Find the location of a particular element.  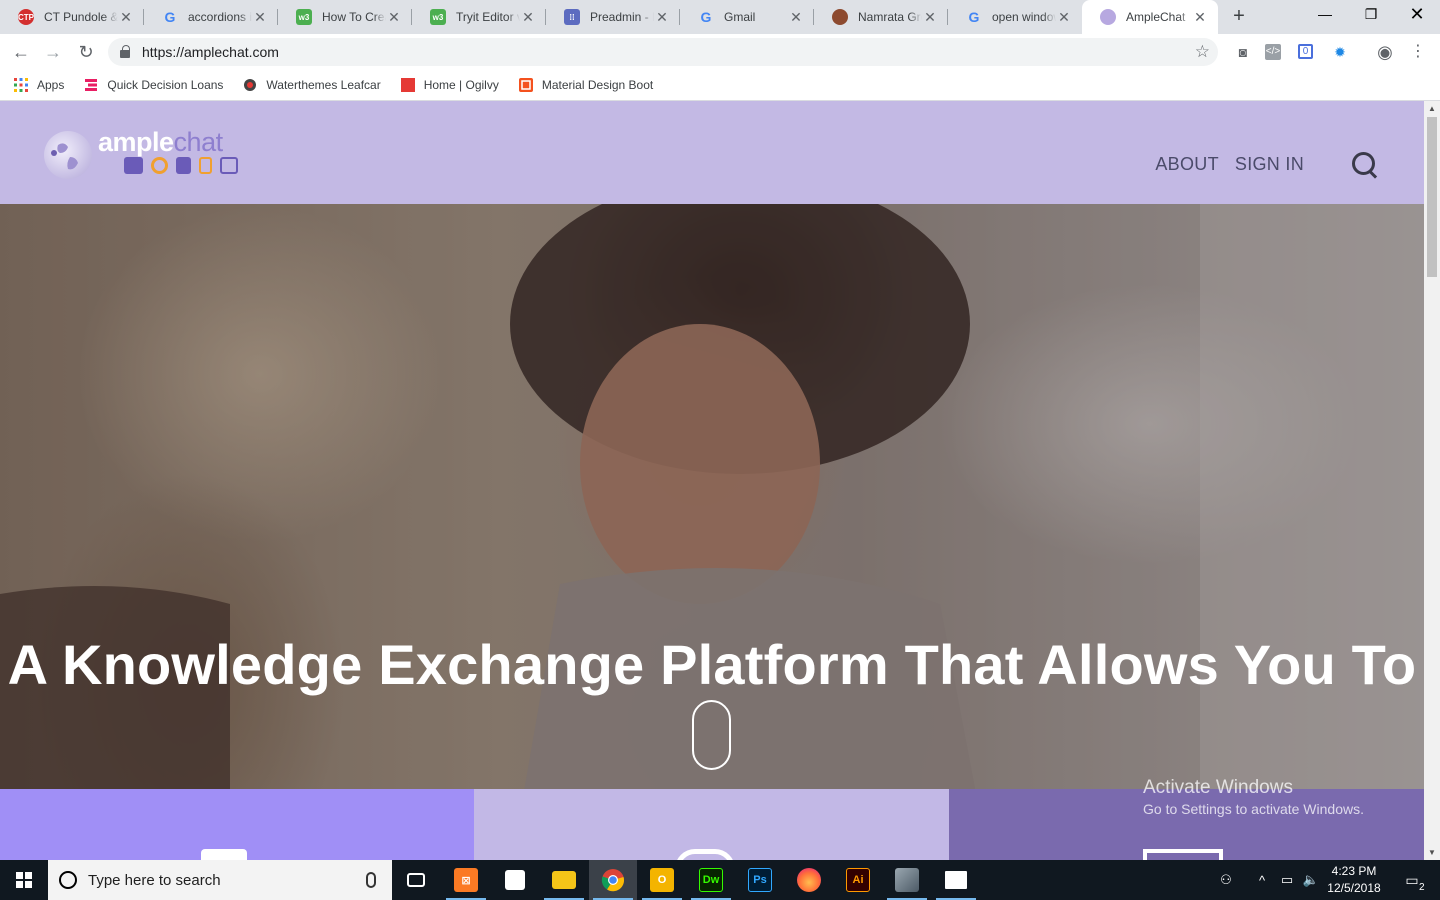

volume-icon: 🔈 is located at coordinates (1311, 880).